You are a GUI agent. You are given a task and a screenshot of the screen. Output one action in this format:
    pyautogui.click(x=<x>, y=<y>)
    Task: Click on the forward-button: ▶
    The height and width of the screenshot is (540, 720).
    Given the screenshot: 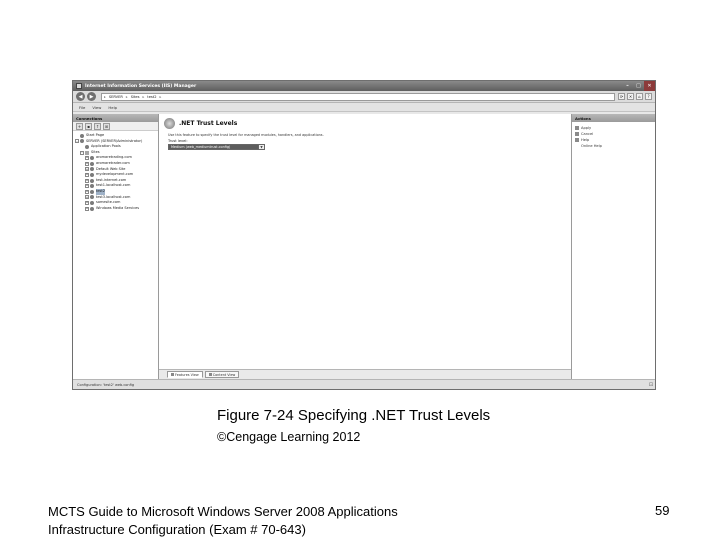 What is the action you would take?
    pyautogui.click(x=91, y=96)
    